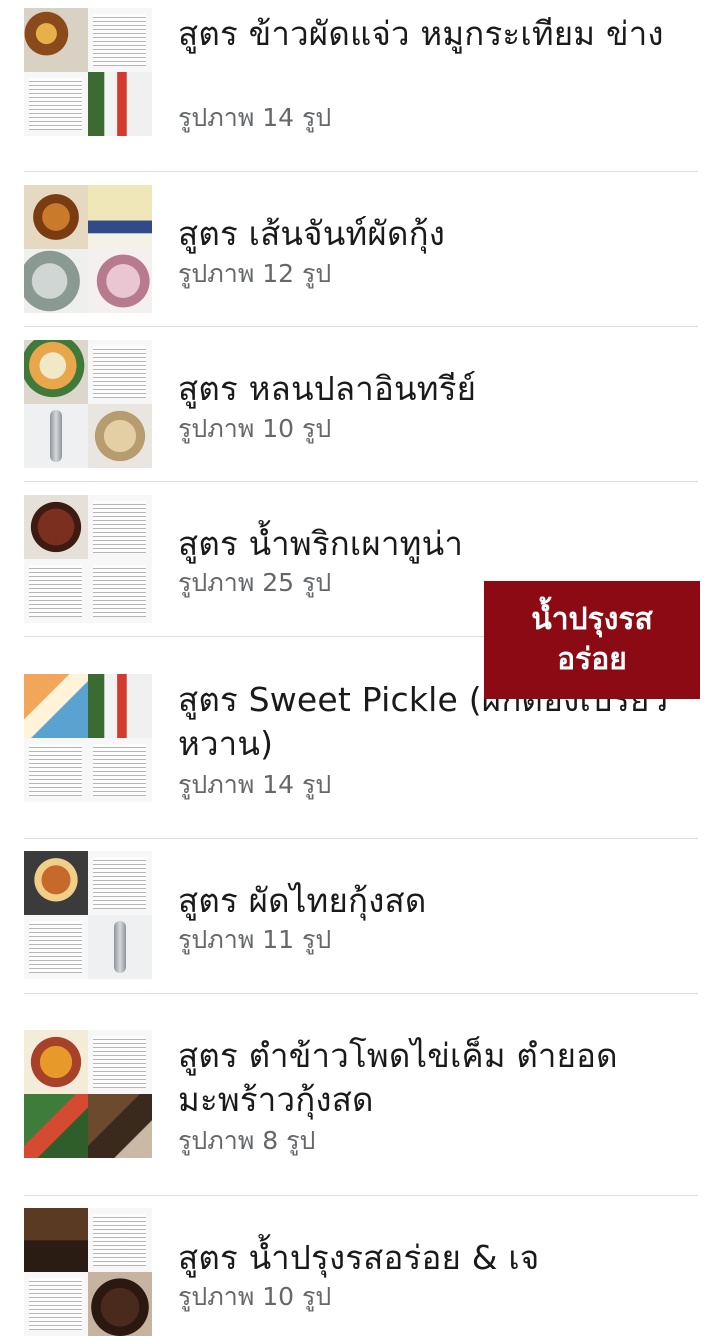 This screenshot has width=720, height=1336. I want to click on overlay-label: น้ำปรุงรส อร่อย, so click(592, 640).